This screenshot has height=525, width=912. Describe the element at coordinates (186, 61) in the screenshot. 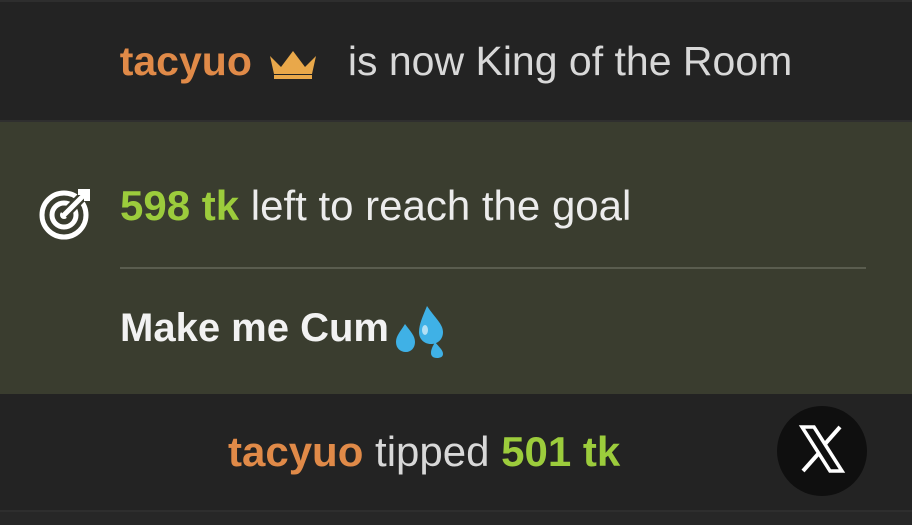

I see `king-username: tacyuo` at that location.